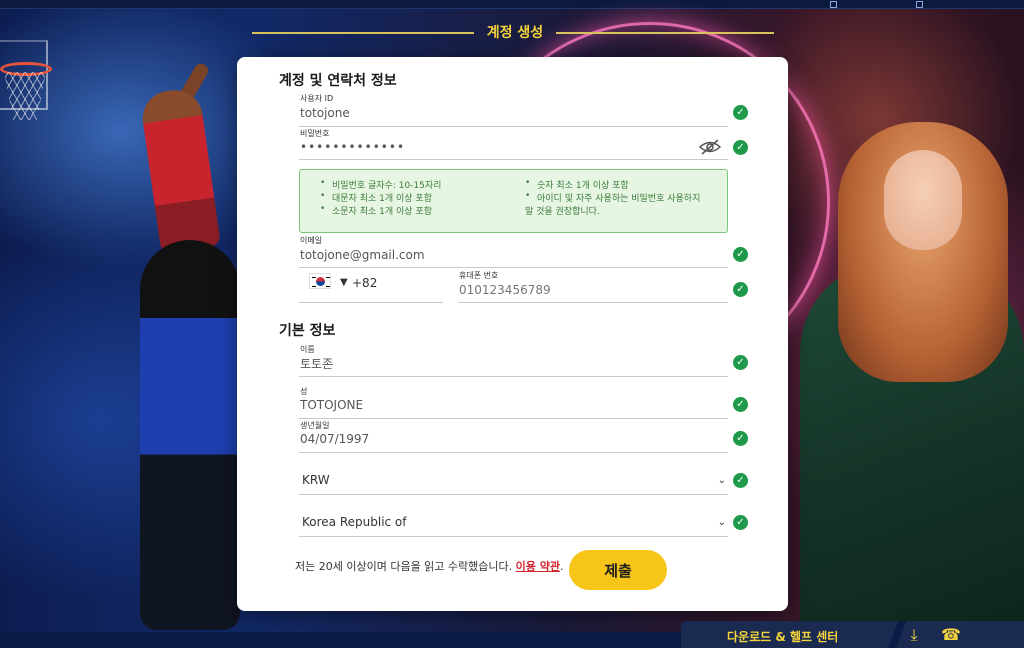 The image size is (1024, 648). Describe the element at coordinates (405, 566) in the screenshot. I see `terms-text: 저는 20세 이상이며 다음을 읽고 수락했습니다.` at that location.